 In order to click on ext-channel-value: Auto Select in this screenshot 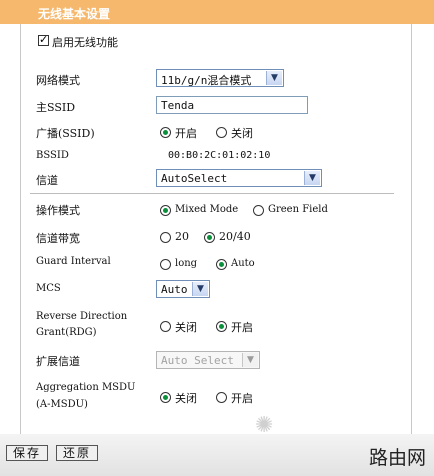, I will do `click(197, 360)`.